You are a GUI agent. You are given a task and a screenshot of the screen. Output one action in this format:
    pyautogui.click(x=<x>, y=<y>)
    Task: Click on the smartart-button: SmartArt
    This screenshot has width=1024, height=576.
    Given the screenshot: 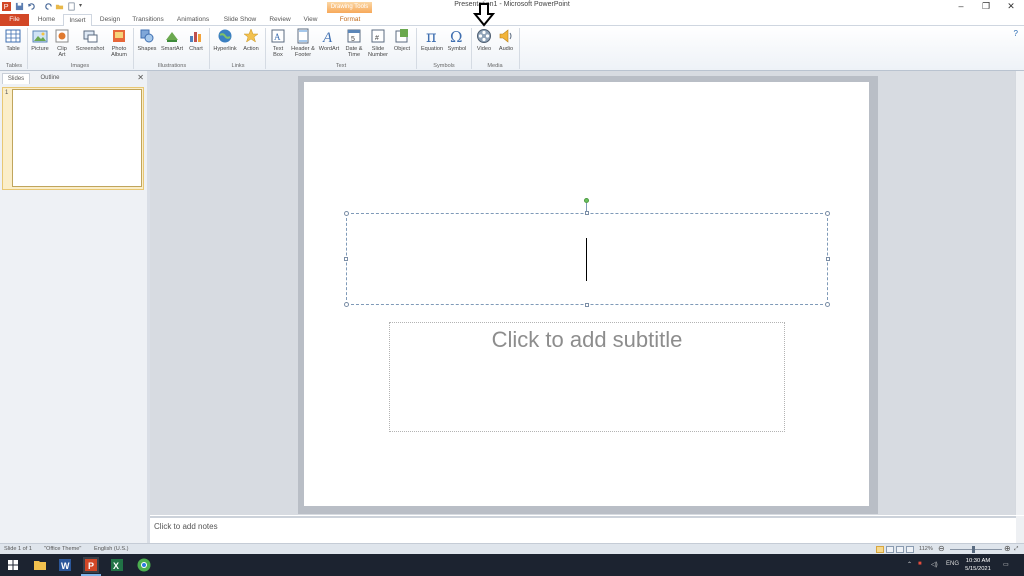 What is the action you would take?
    pyautogui.click(x=172, y=40)
    